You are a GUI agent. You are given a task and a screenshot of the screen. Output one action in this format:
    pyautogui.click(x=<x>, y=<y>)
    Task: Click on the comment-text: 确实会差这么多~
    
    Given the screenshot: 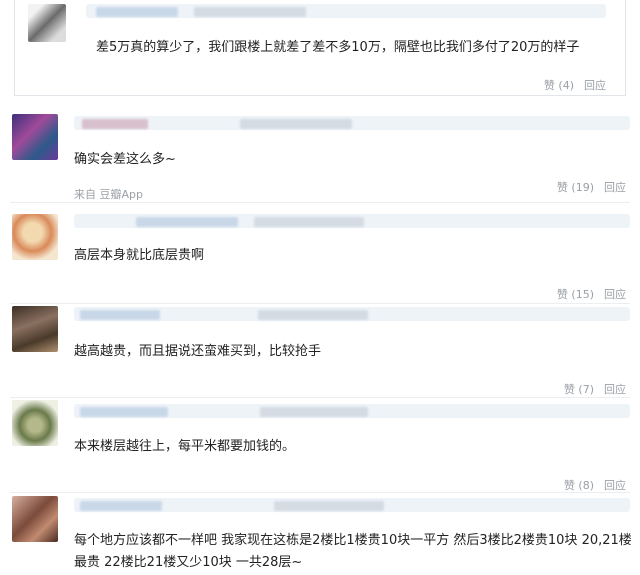 What is the action you would take?
    pyautogui.click(x=125, y=159)
    